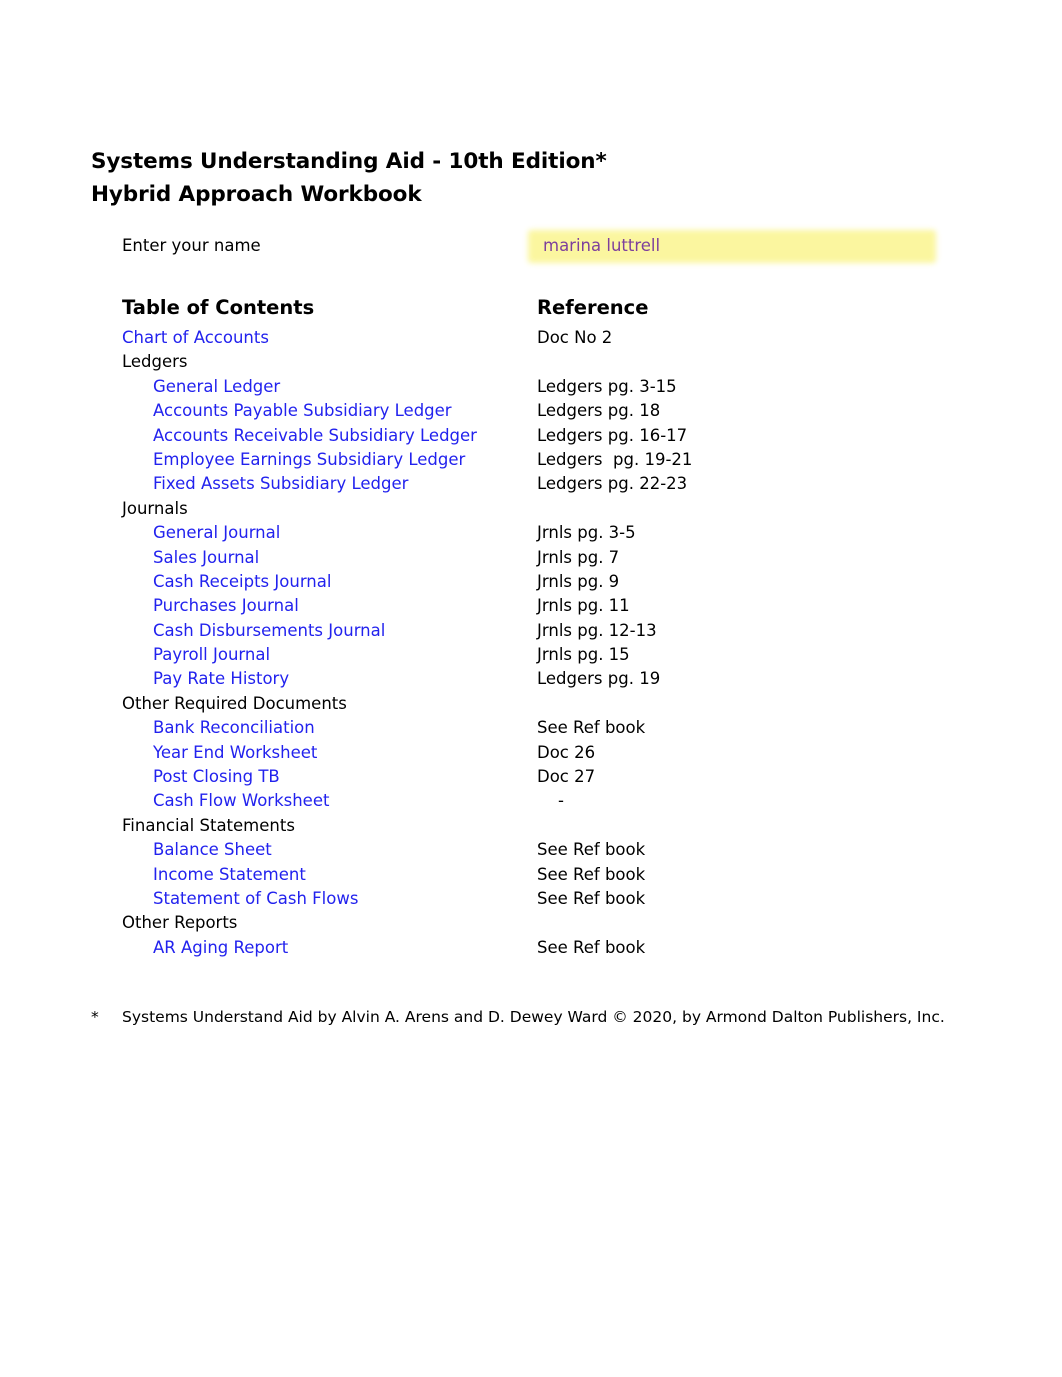 The width and height of the screenshot is (1062, 1377). What do you see at coordinates (531, 362) in the screenshot?
I see `toc-row: Ledgers` at bounding box center [531, 362].